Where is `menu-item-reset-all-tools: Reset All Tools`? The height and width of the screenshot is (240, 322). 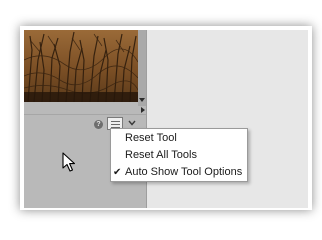 menu-item-reset-all-tools: Reset All Tools is located at coordinates (179, 155).